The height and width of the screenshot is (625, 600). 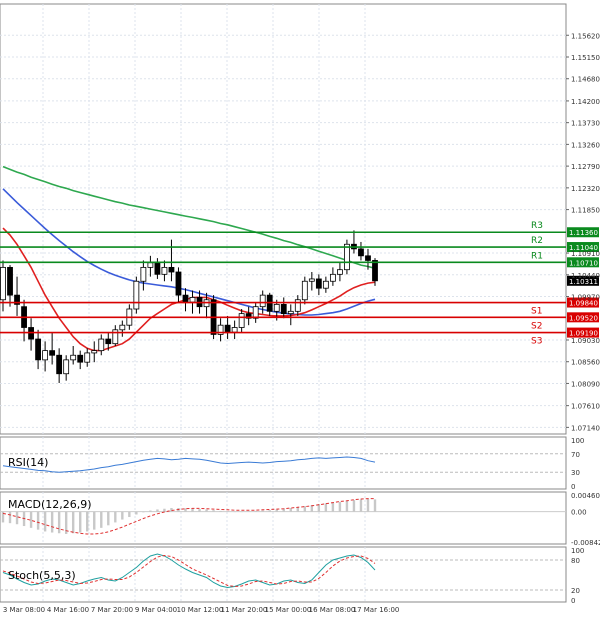 I want to click on price-tick-label: 1.09030, so click(x=585, y=341).